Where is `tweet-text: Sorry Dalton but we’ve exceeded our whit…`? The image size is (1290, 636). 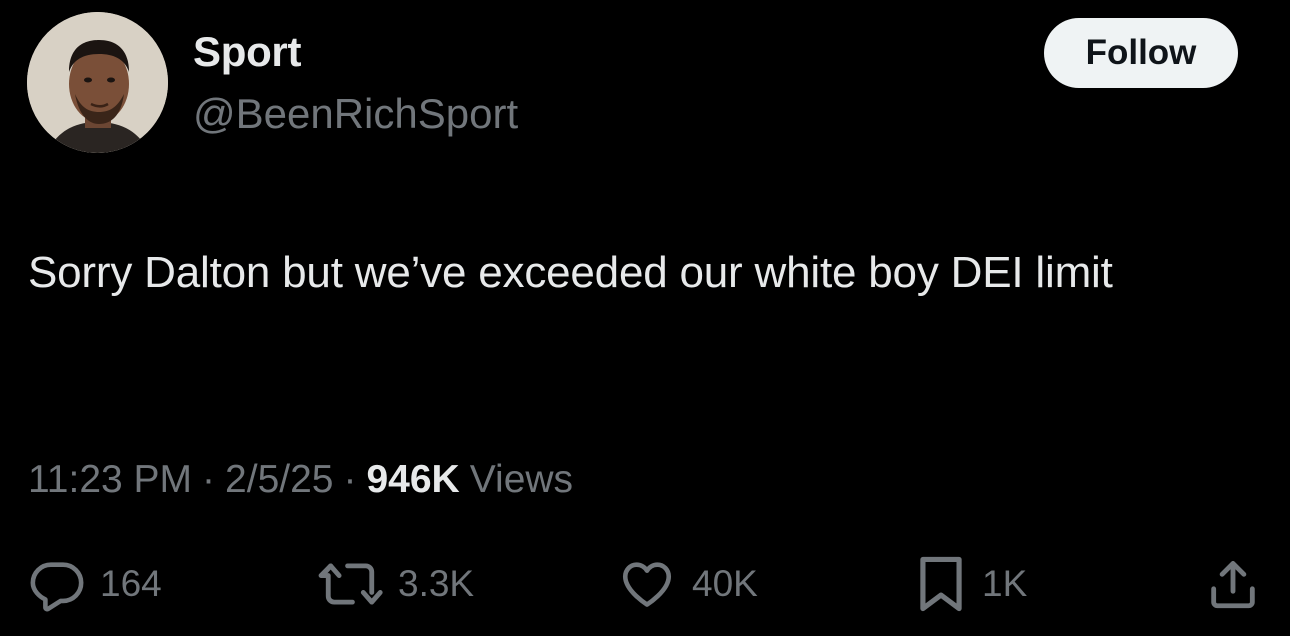
tweet-text: Sorry Dalton but we’ve exceeded our whit… is located at coordinates (570, 272).